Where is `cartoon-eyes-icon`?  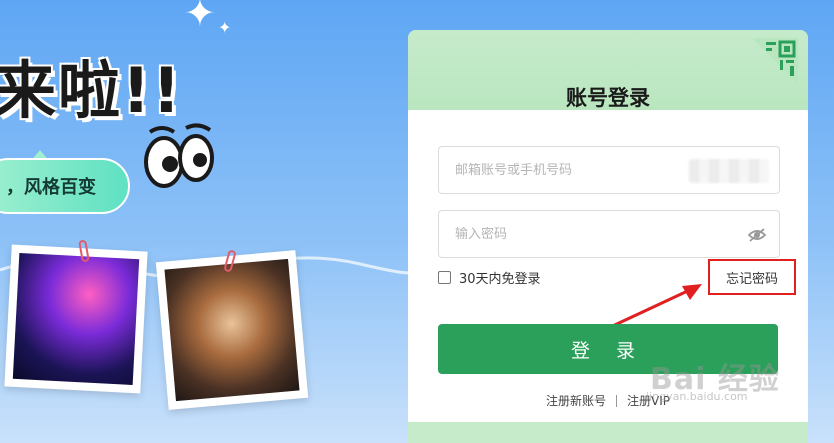 cartoon-eyes-icon is located at coordinates (179, 155).